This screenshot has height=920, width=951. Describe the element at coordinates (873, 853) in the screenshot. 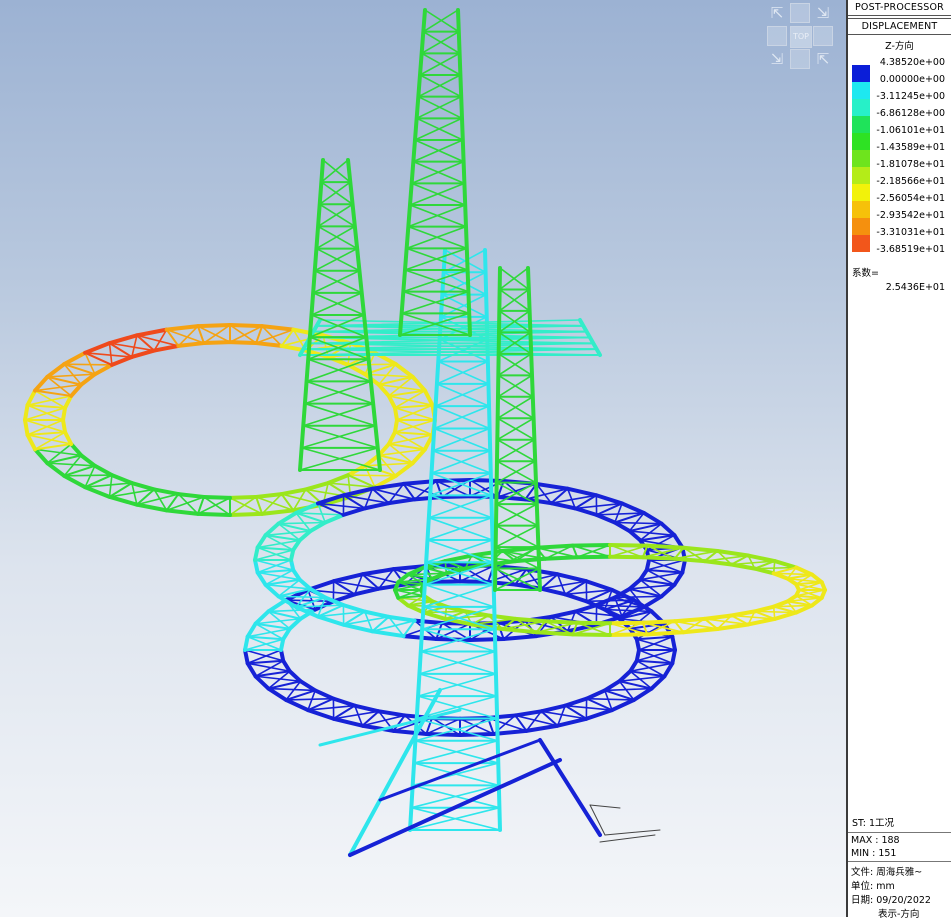

I see `min-node-label: MIN : 151` at that location.